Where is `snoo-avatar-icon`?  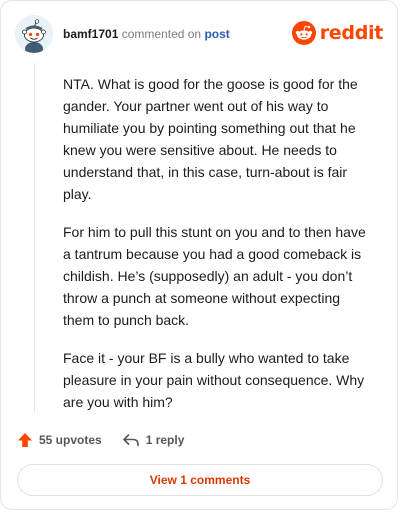 snoo-avatar-icon is located at coordinates (34, 34).